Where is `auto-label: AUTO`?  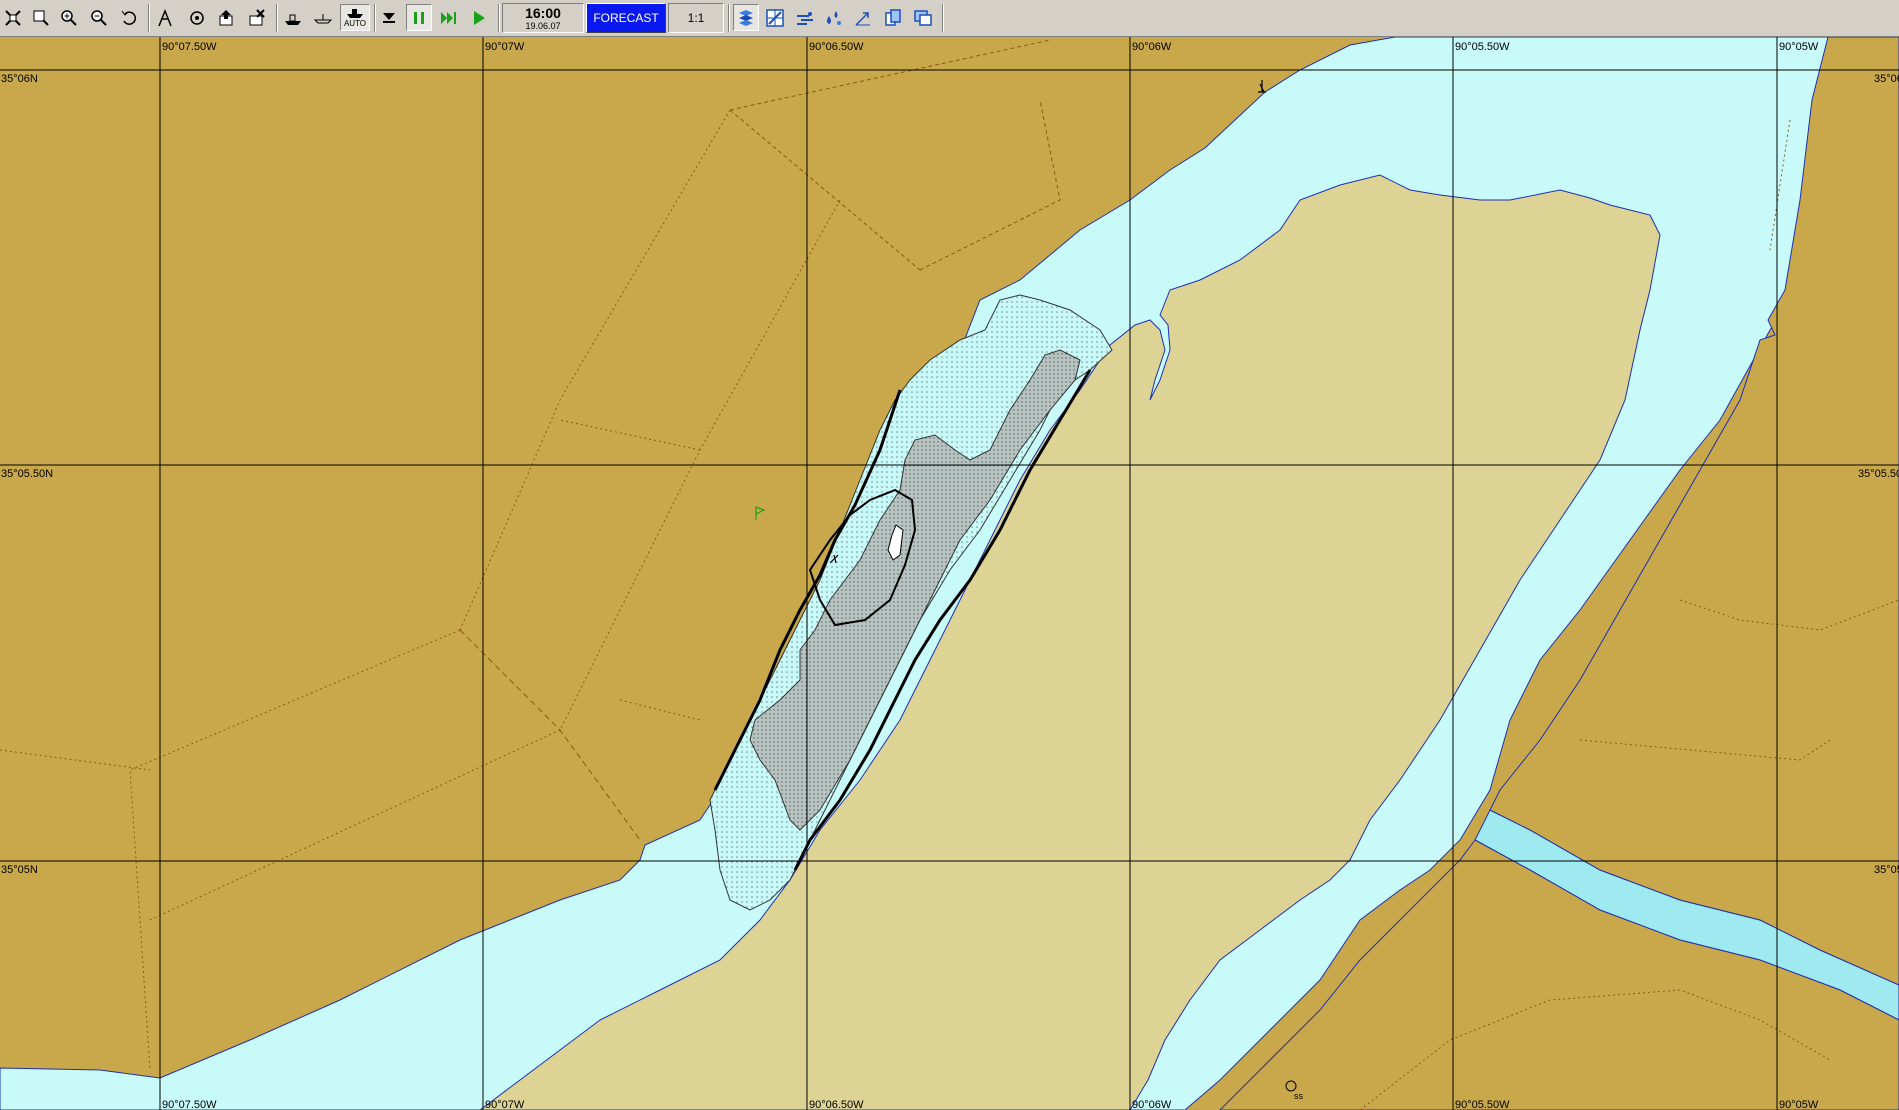
auto-label: AUTO is located at coordinates (355, 23).